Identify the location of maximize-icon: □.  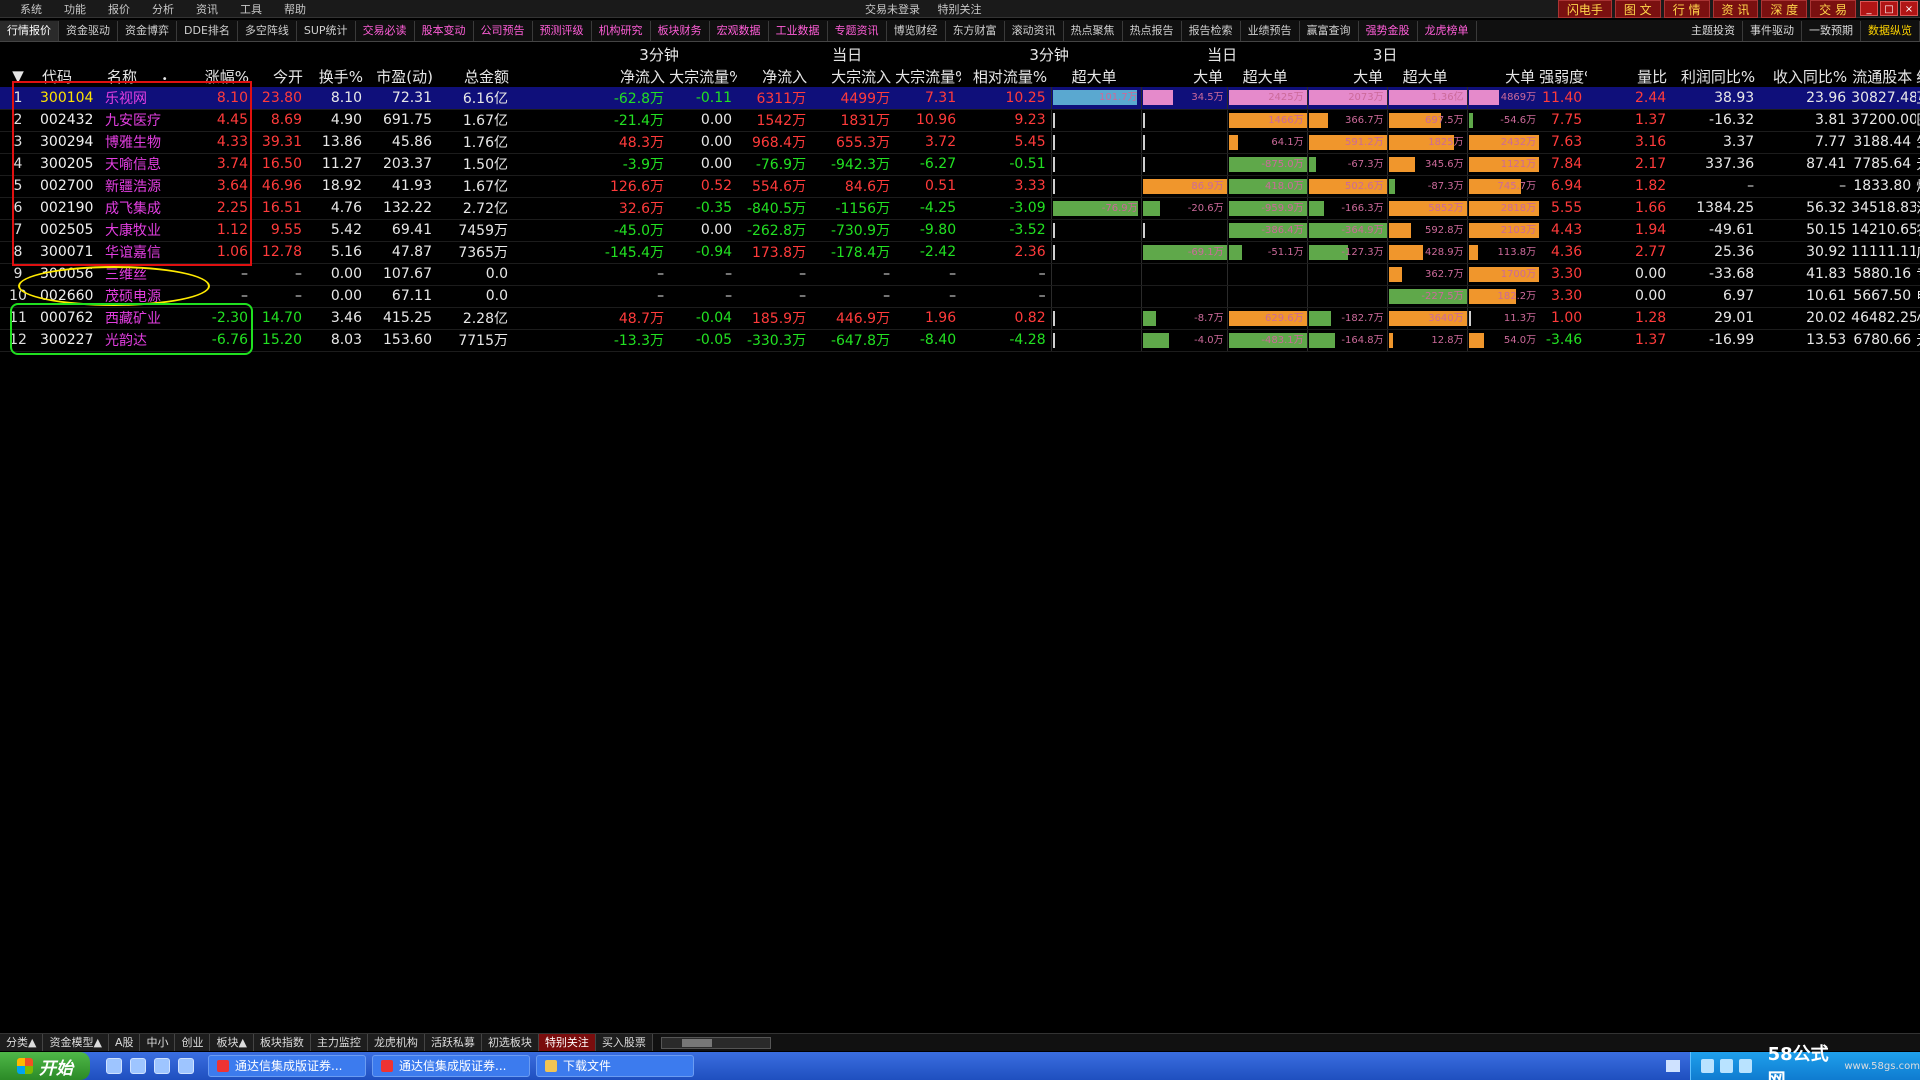
(1889, 8).